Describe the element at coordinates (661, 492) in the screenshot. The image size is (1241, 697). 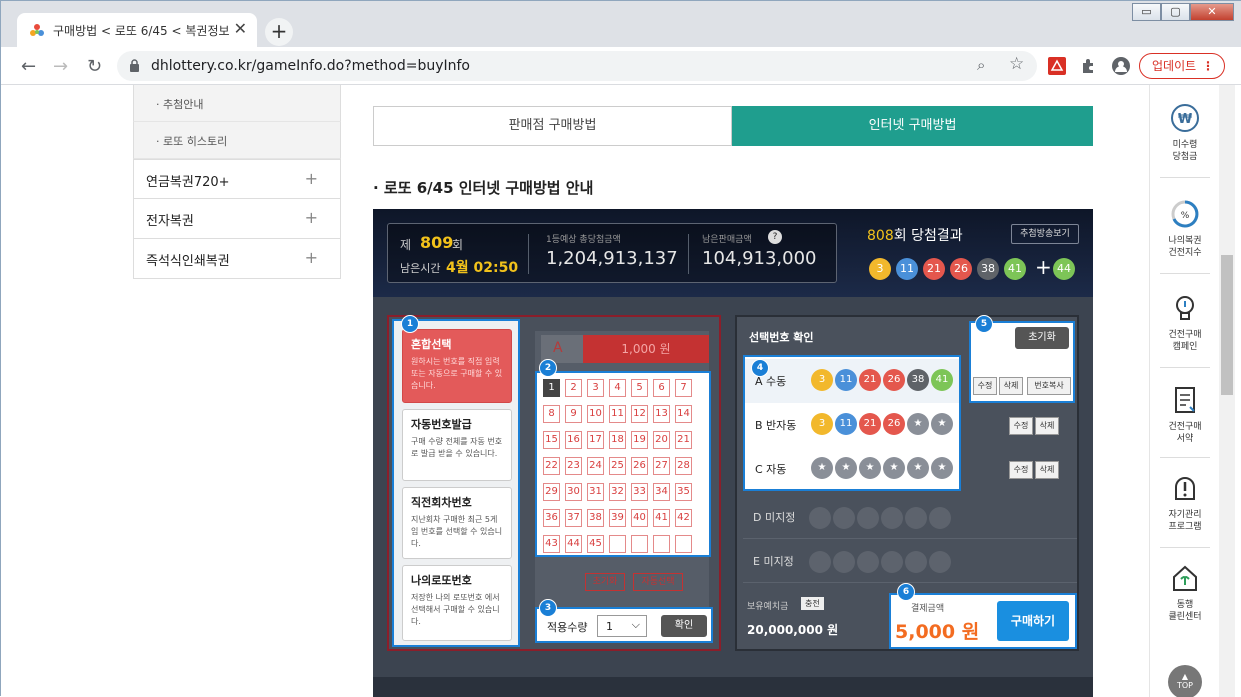
I see `number-cell: 34` at that location.